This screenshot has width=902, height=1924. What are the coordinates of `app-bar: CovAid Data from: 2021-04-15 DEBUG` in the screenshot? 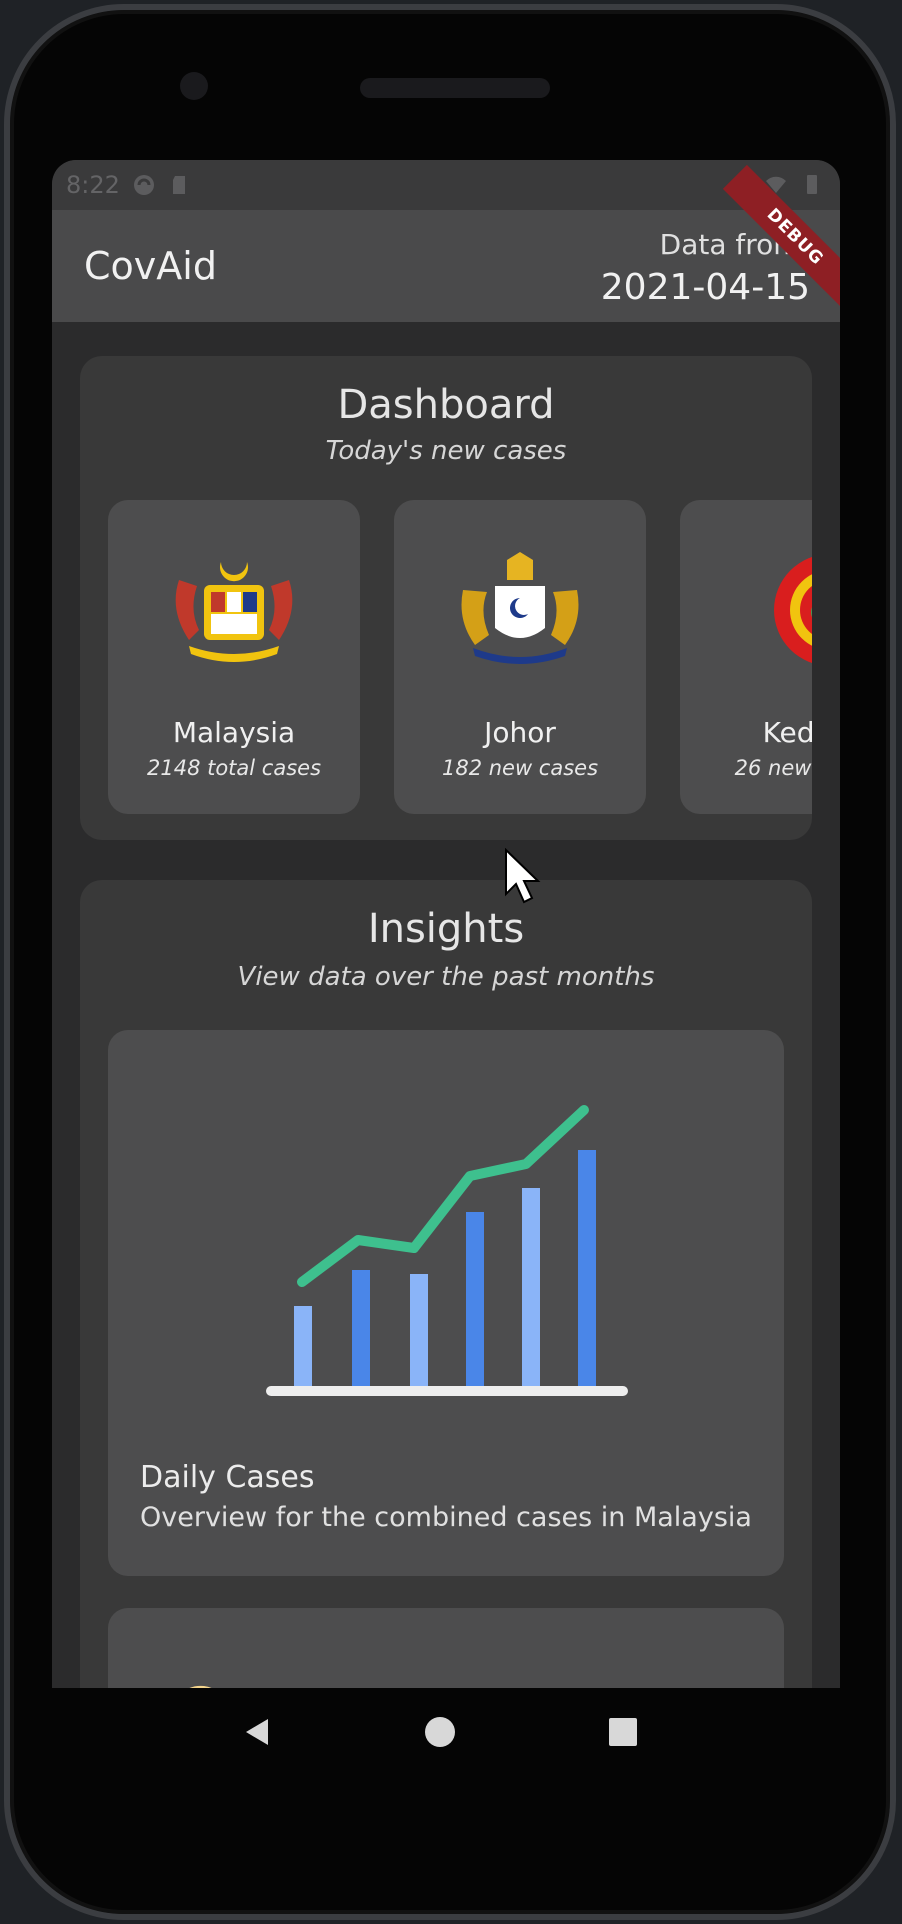 It's located at (446, 243).